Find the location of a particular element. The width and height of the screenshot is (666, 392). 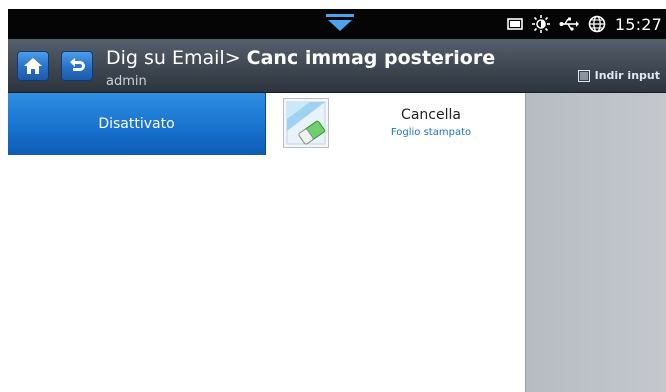

usb-icon is located at coordinates (569, 24).